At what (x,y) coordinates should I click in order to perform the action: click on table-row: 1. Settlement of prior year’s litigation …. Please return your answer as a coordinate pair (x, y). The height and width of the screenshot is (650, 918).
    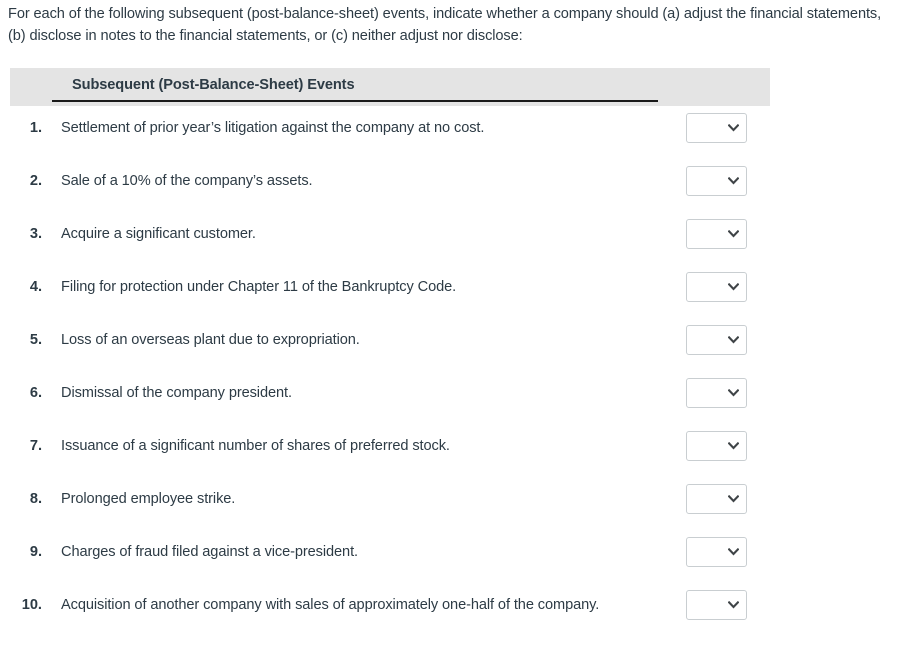
    Looking at the image, I should click on (459, 132).